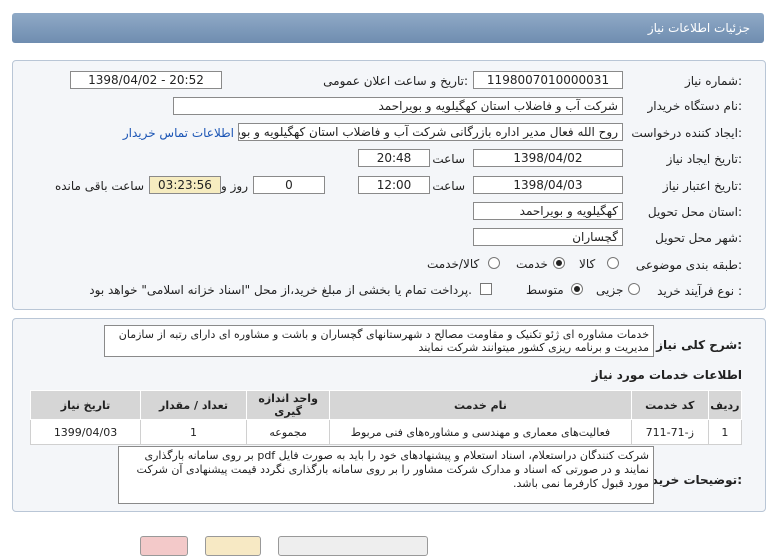  Describe the element at coordinates (388, 28) in the screenshot. I see `title-bar: جزئیات اطلاعات نیاز` at that location.